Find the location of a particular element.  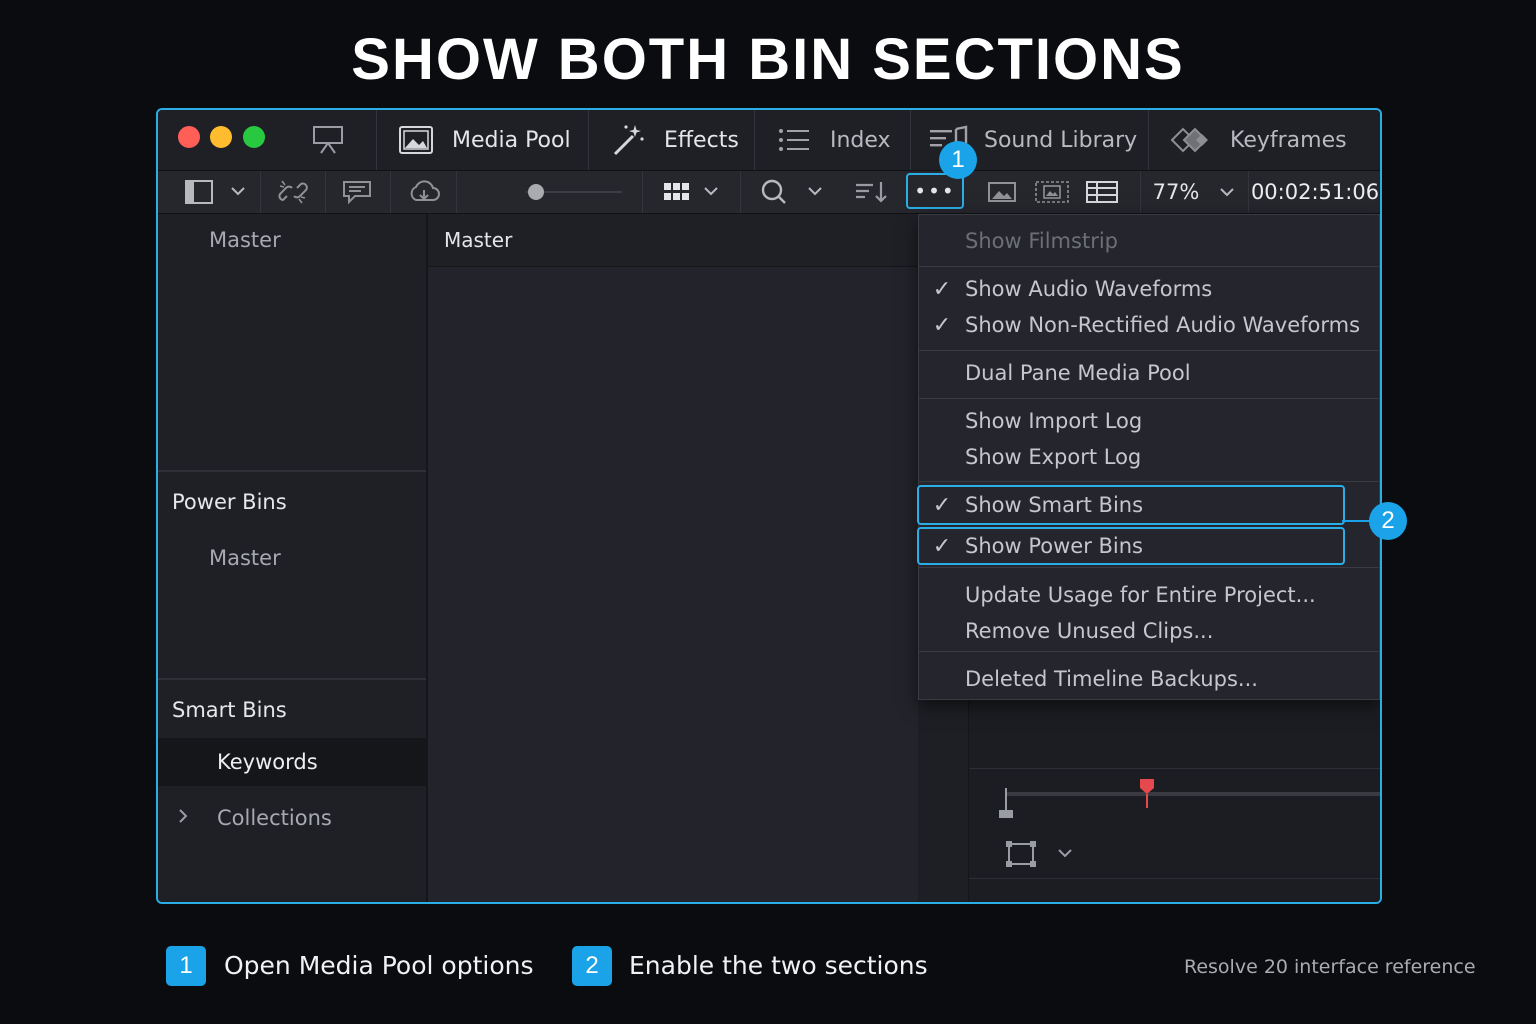

menu-item-label: Show Audio Waveforms is located at coordinates (1089, 289).